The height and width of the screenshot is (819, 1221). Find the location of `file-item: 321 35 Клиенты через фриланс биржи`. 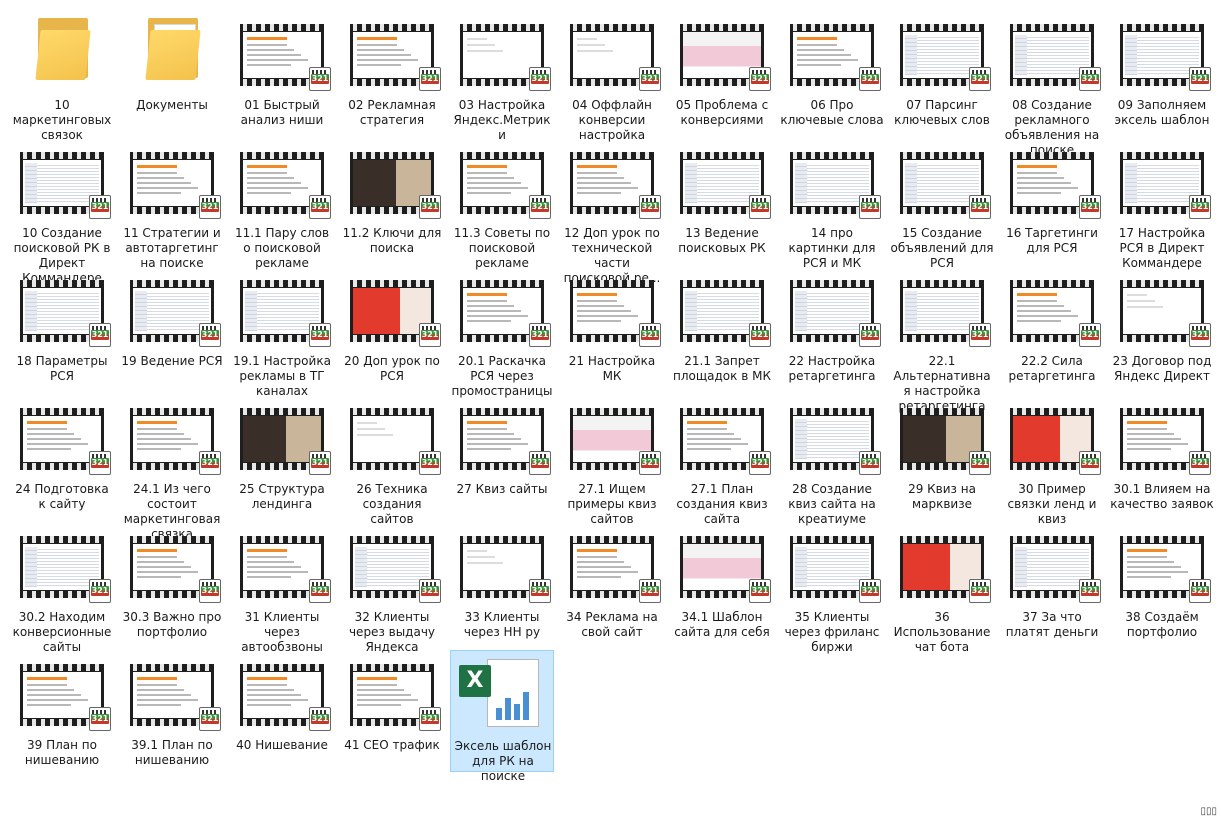

file-item: 321 35 Клиенты через фриланс биржи is located at coordinates (832, 588).